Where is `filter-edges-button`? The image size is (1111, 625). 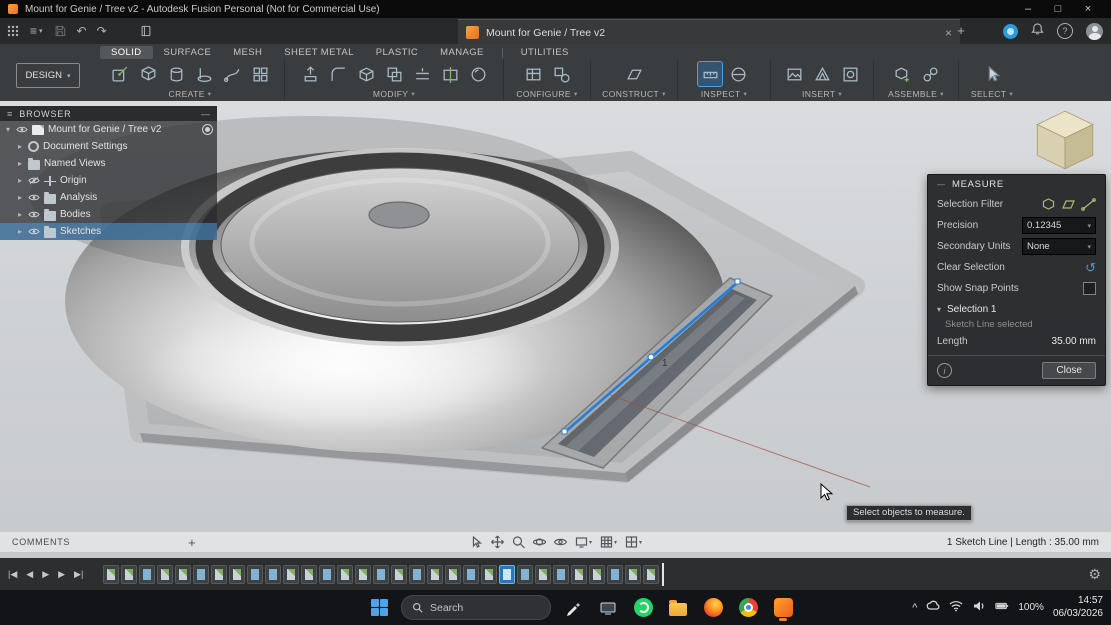 filter-edges-button is located at coordinates (1088, 204).